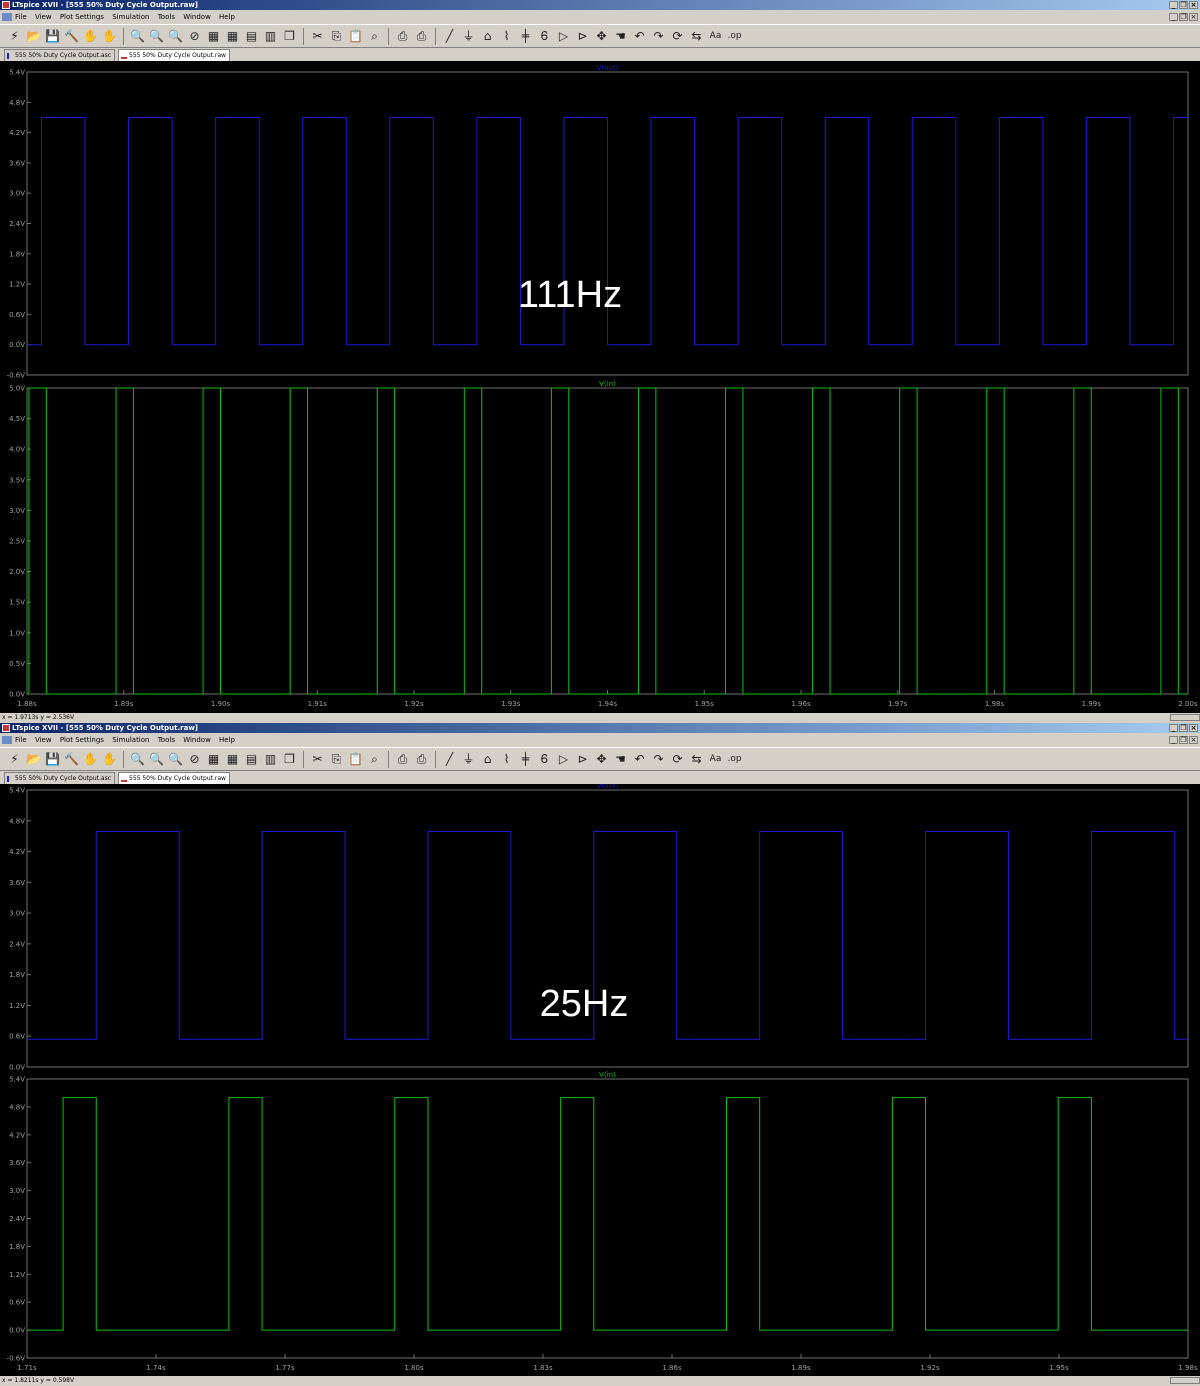 The height and width of the screenshot is (1386, 1200). What do you see at coordinates (14, 759) in the screenshot?
I see `run-icon: ⚡` at bounding box center [14, 759].